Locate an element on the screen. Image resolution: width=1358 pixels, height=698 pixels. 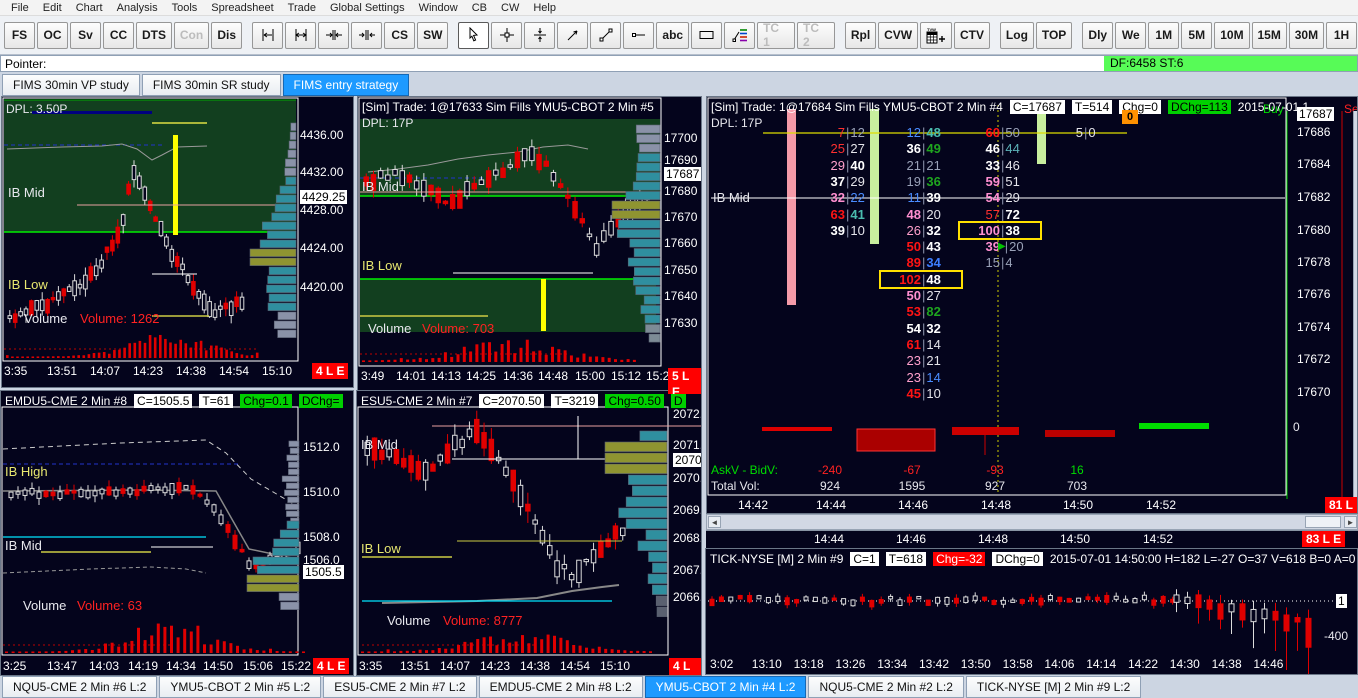
ym5-chart-canvas is located at coordinates (530, 246).